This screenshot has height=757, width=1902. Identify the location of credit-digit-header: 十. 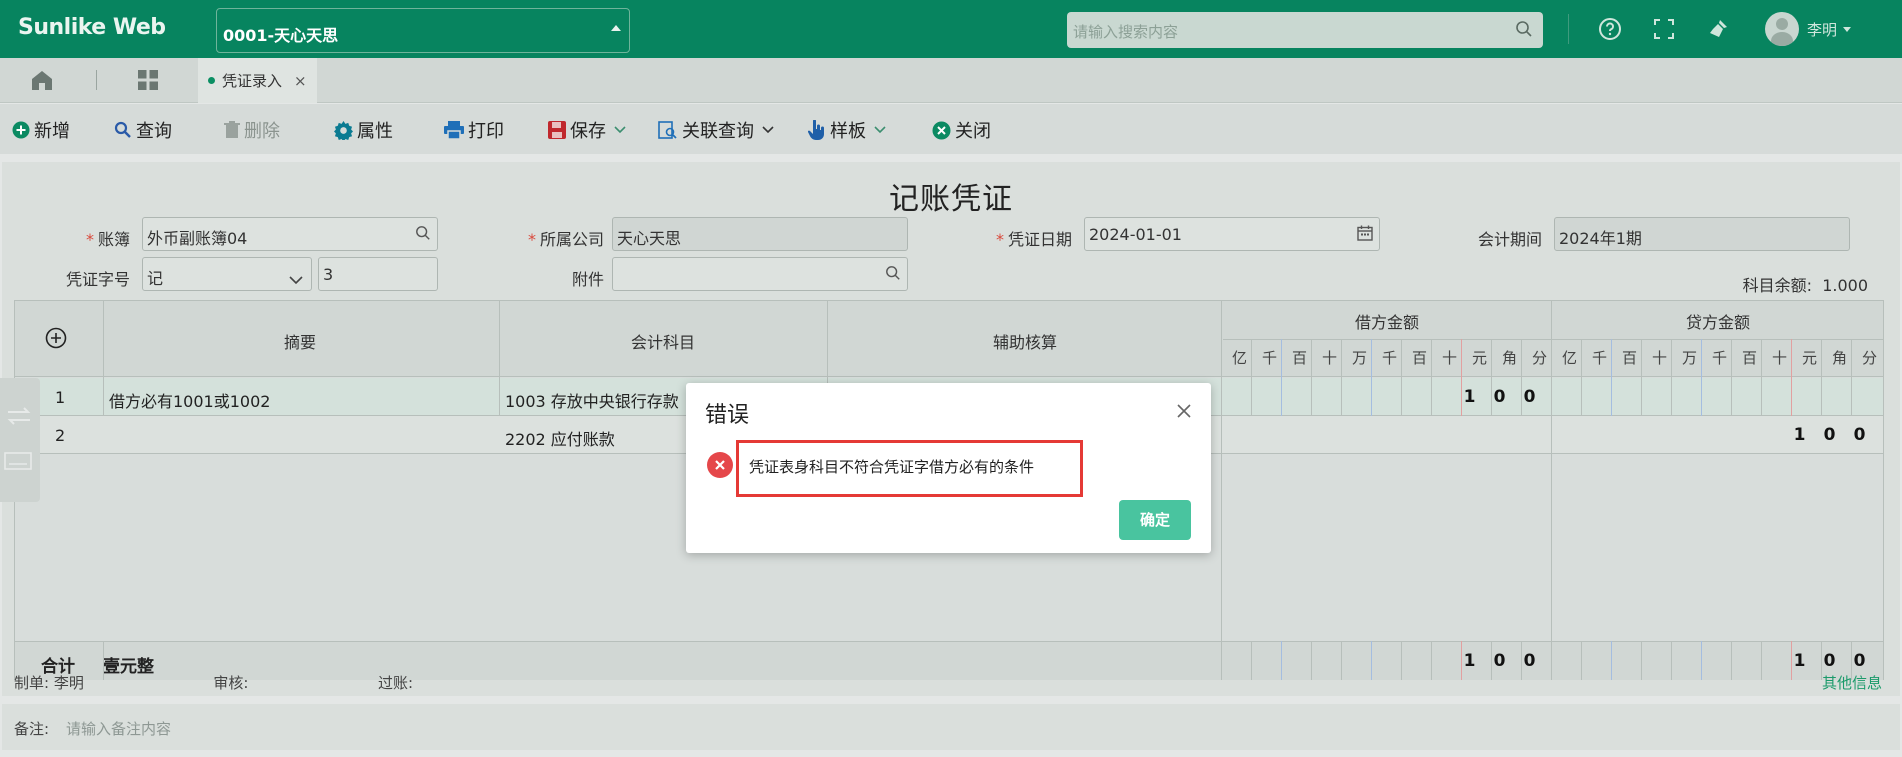
(1659, 358).